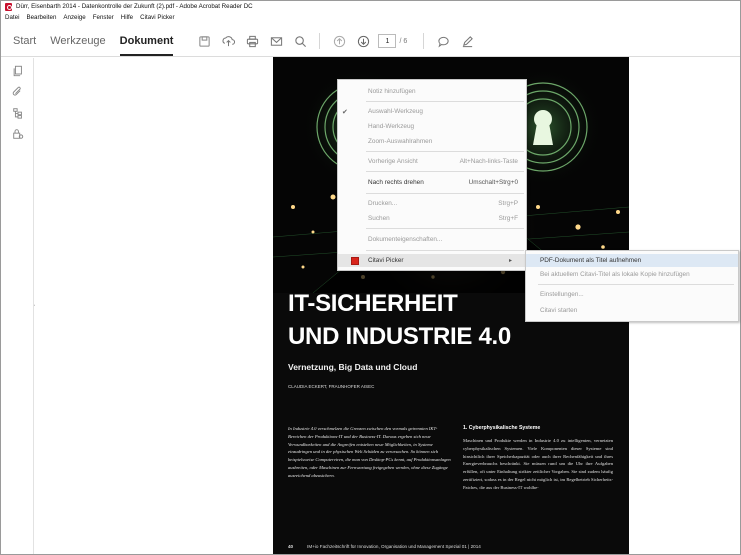 This screenshot has width=741, height=555. Describe the element at coordinates (386, 260) in the screenshot. I see `menu-item-label: Citavi Picker` at that location.